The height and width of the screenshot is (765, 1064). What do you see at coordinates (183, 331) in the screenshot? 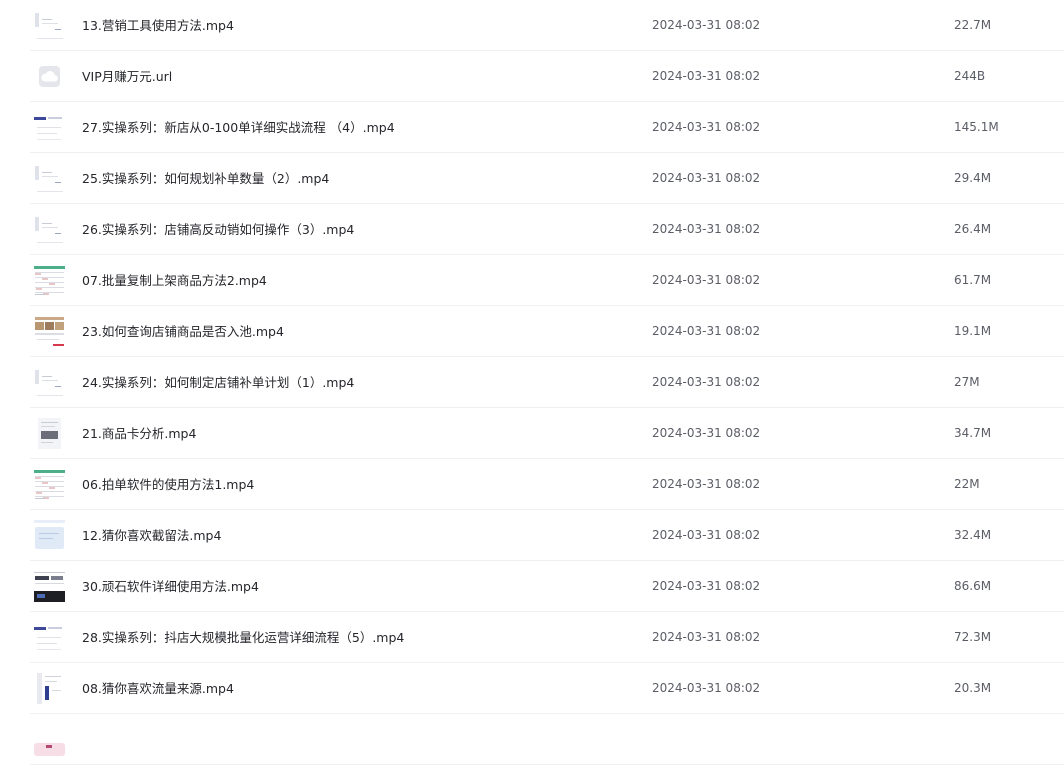
I see `file-name: 23.如何查询店铺商品是否入池.mp4` at bounding box center [183, 331].